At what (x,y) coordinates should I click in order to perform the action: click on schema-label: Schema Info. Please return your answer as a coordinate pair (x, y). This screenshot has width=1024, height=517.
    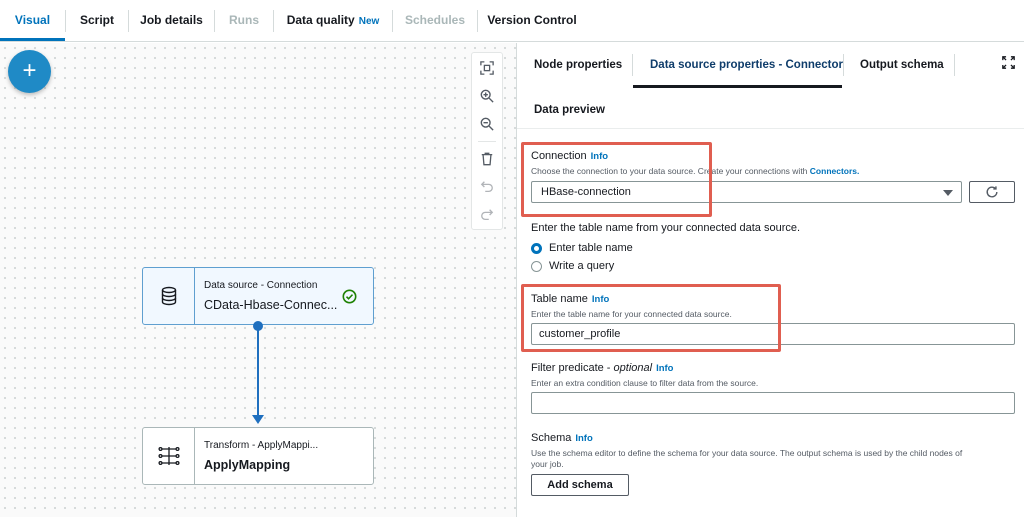
    Looking at the image, I should click on (562, 438).